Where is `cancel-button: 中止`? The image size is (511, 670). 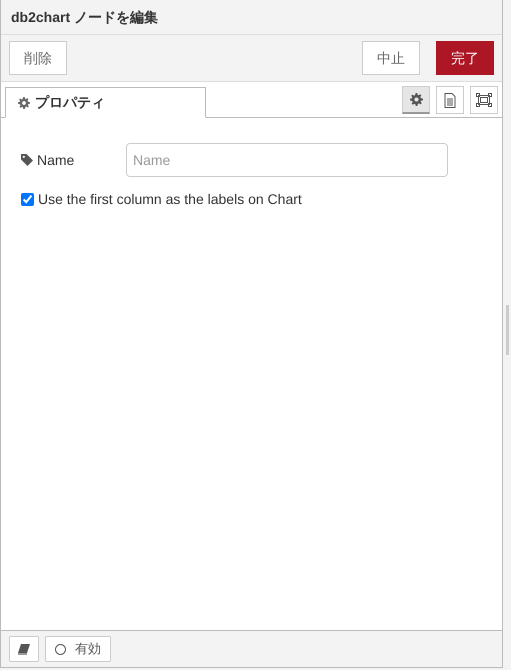 cancel-button: 中止 is located at coordinates (391, 58).